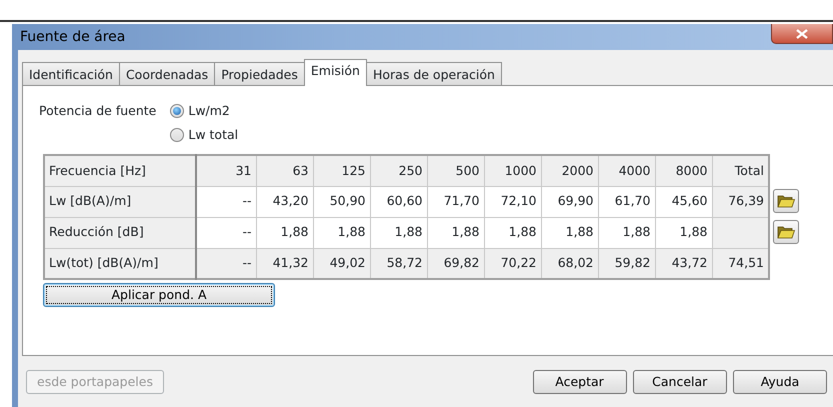 The height and width of the screenshot is (407, 833). I want to click on dialog-button: Aceptar, so click(579, 382).